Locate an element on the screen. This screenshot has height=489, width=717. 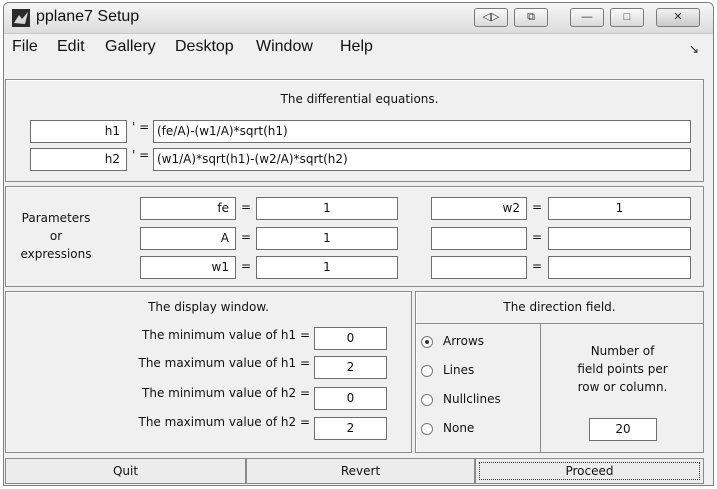
dock-icon: ◁▷ is located at coordinates (491, 17).